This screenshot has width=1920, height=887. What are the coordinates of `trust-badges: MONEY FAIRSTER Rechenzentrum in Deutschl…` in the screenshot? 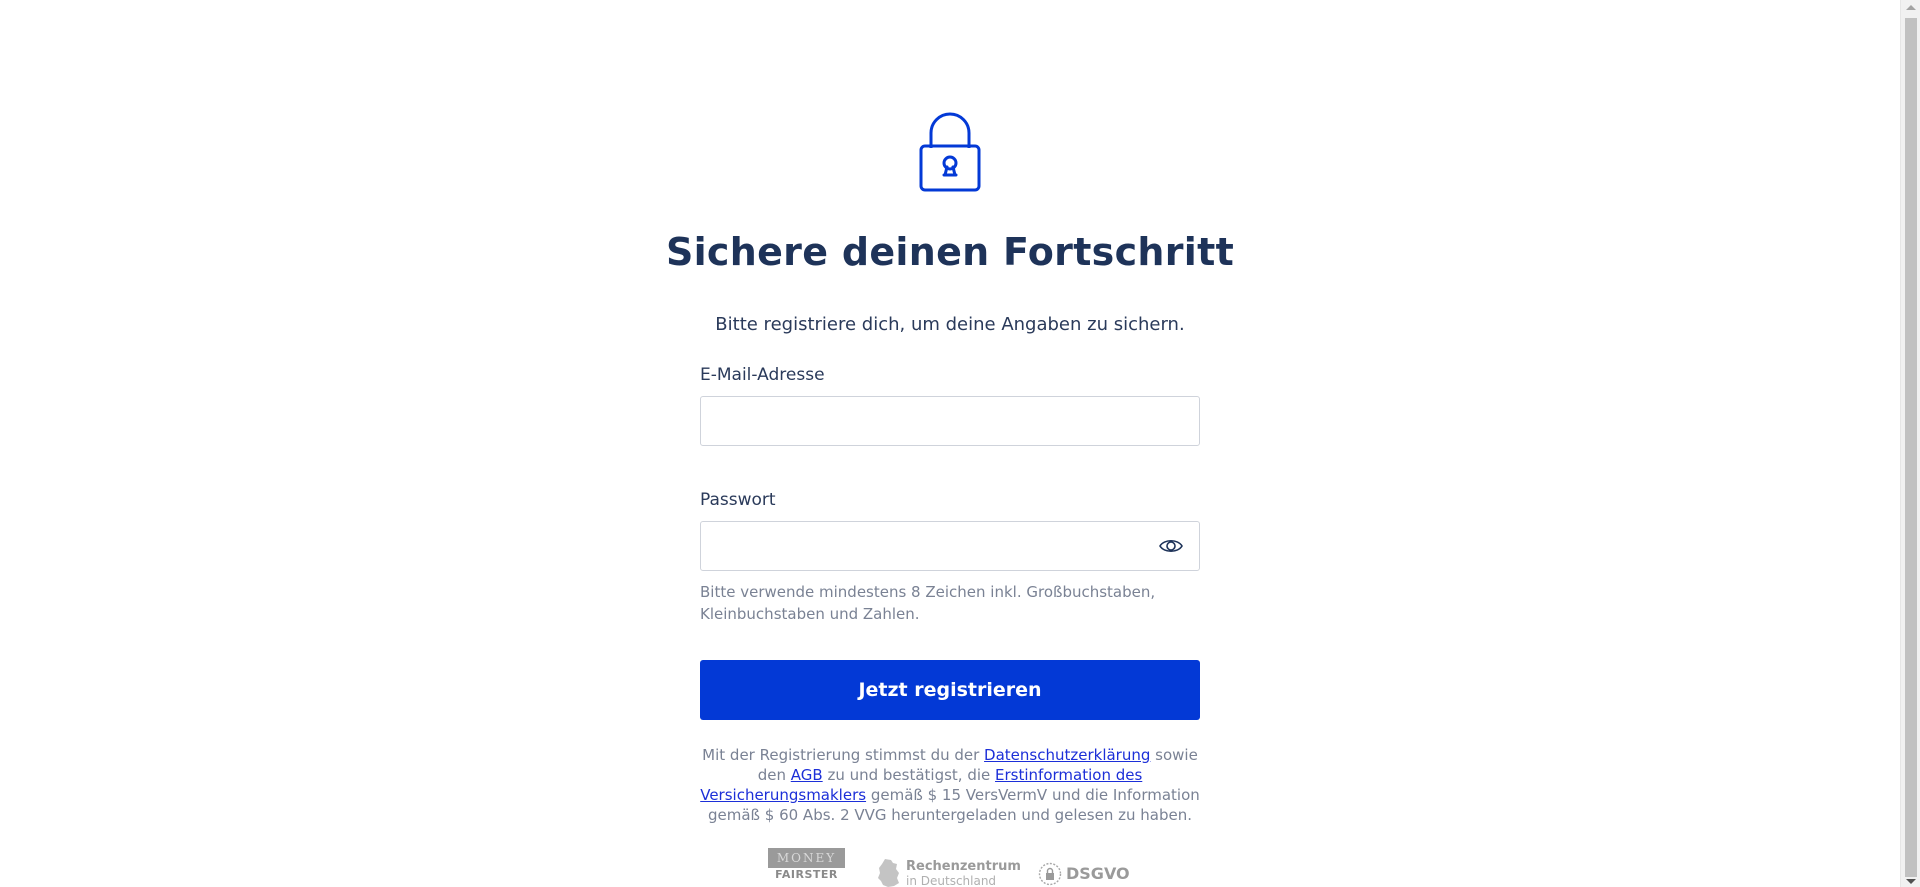 It's located at (958, 867).